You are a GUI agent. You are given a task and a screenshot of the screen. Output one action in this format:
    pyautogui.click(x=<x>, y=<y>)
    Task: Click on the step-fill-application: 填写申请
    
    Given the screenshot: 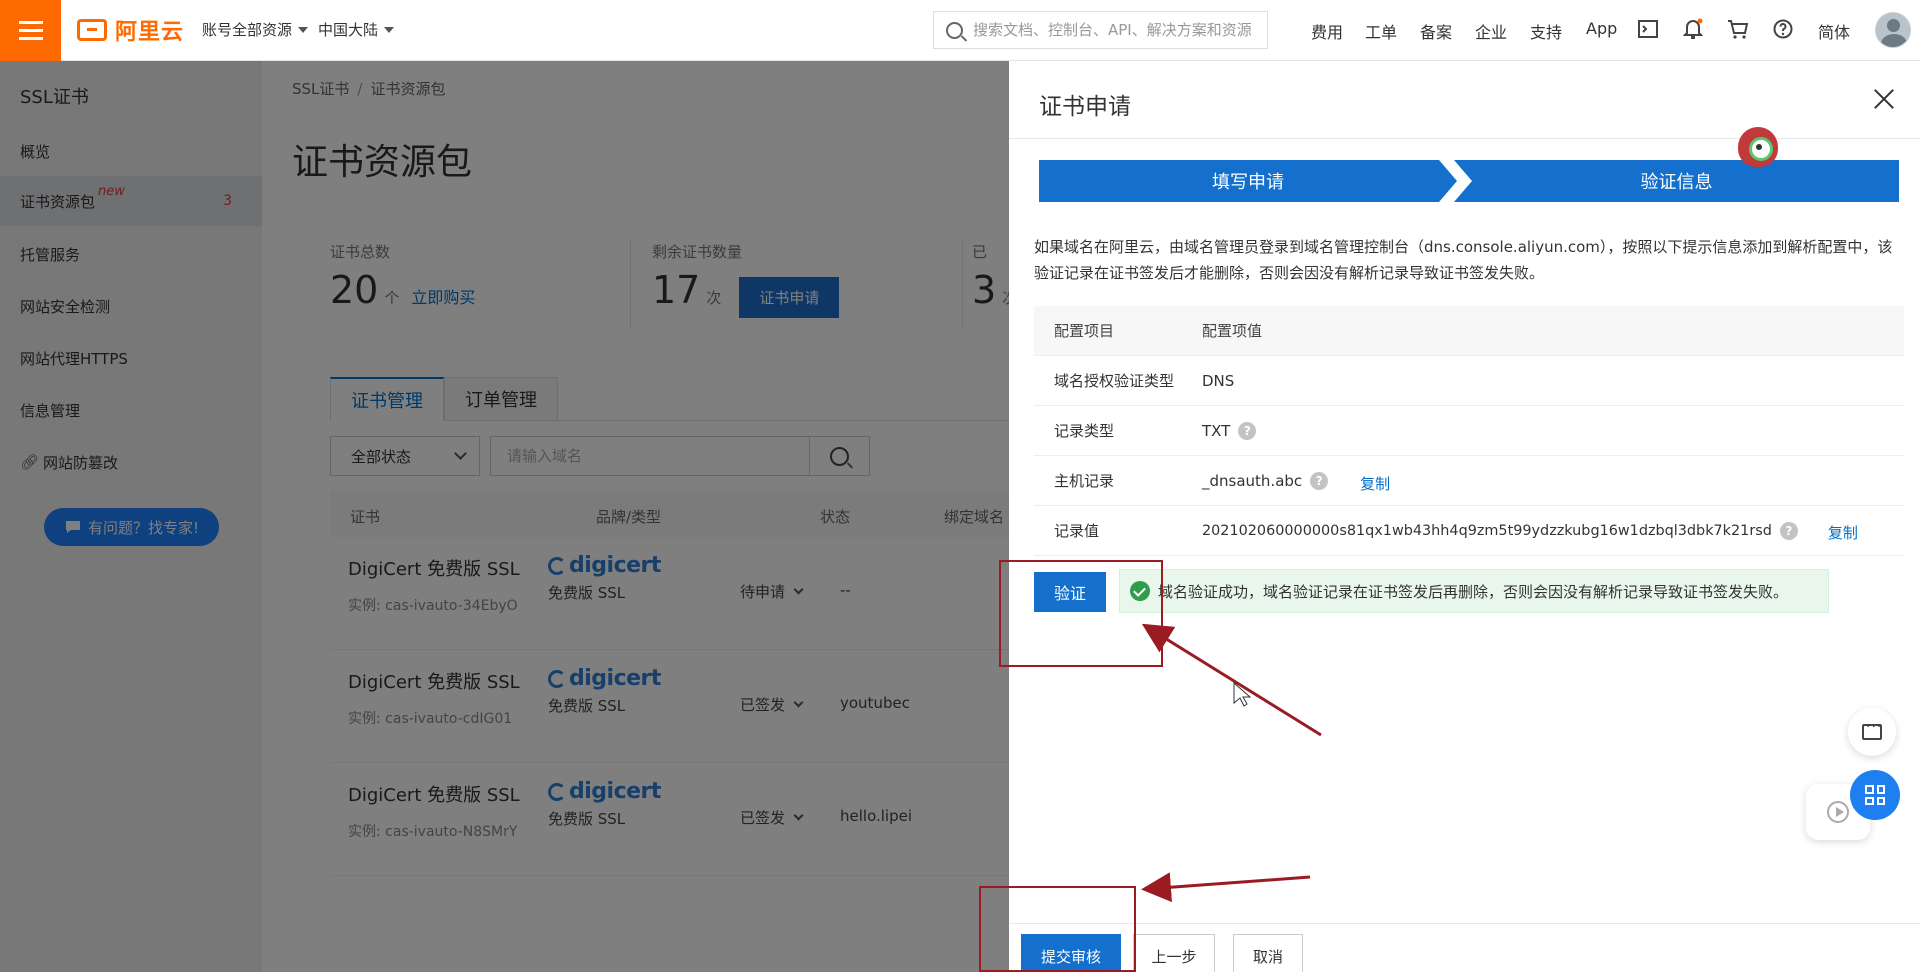 What is the action you would take?
    pyautogui.click(x=1248, y=181)
    